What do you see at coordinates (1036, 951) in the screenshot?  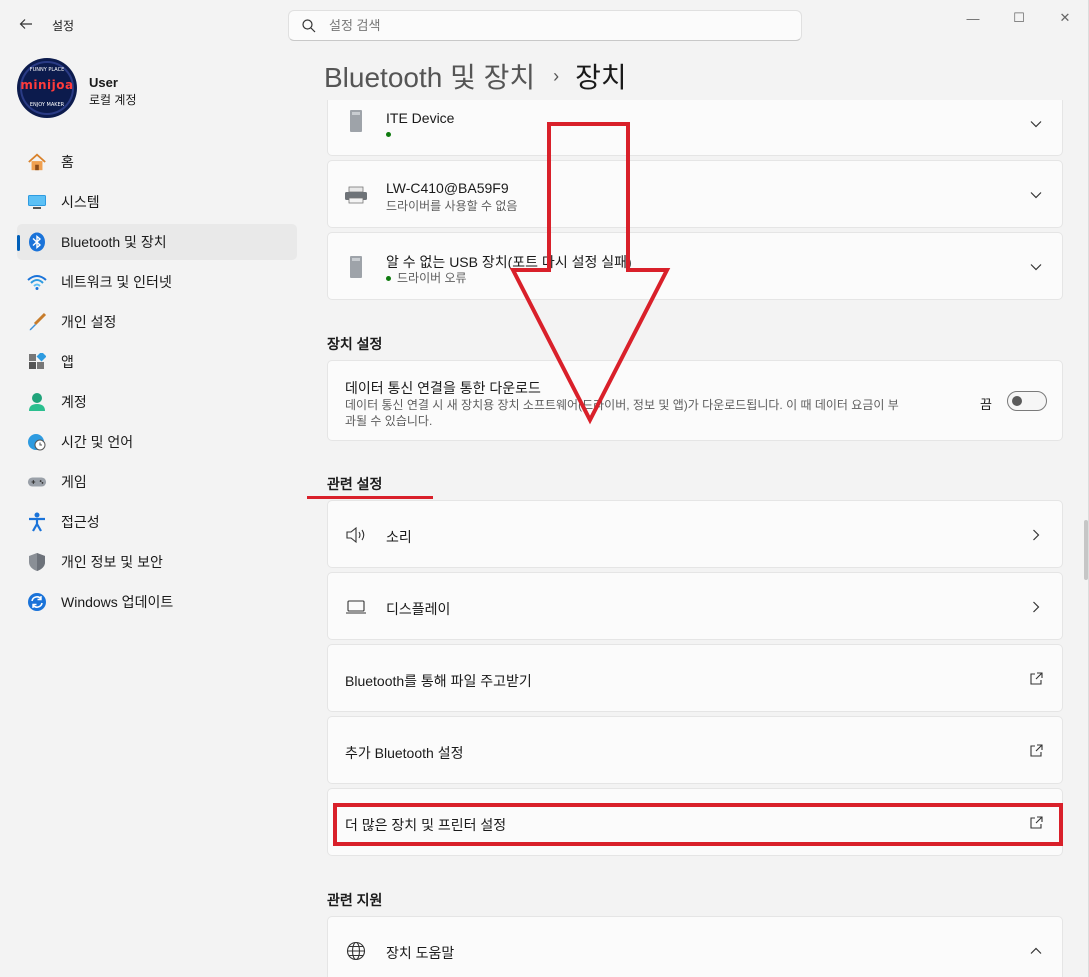 I see `chevron-up-icon` at bounding box center [1036, 951].